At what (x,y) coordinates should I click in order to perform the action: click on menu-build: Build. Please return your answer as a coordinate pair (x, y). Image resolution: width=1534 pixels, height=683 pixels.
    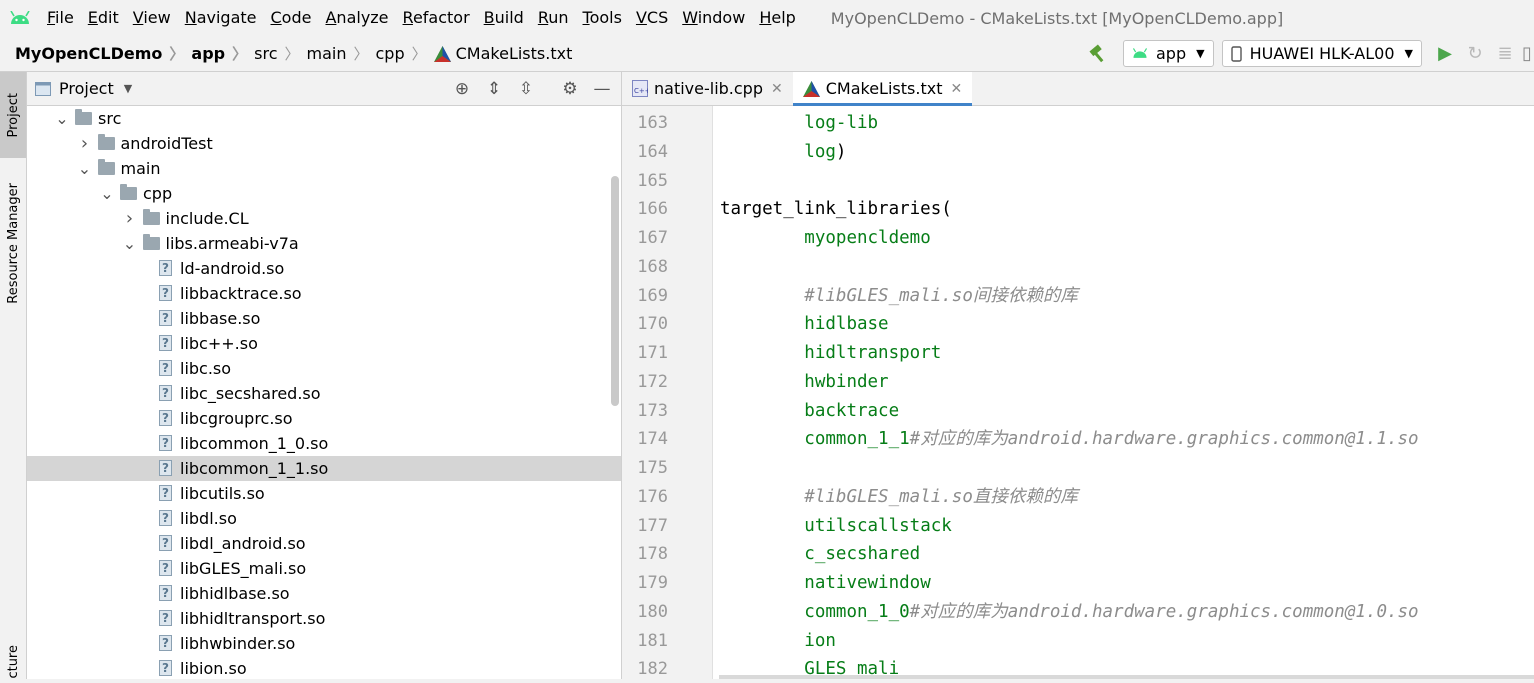
    Looking at the image, I should click on (504, 18).